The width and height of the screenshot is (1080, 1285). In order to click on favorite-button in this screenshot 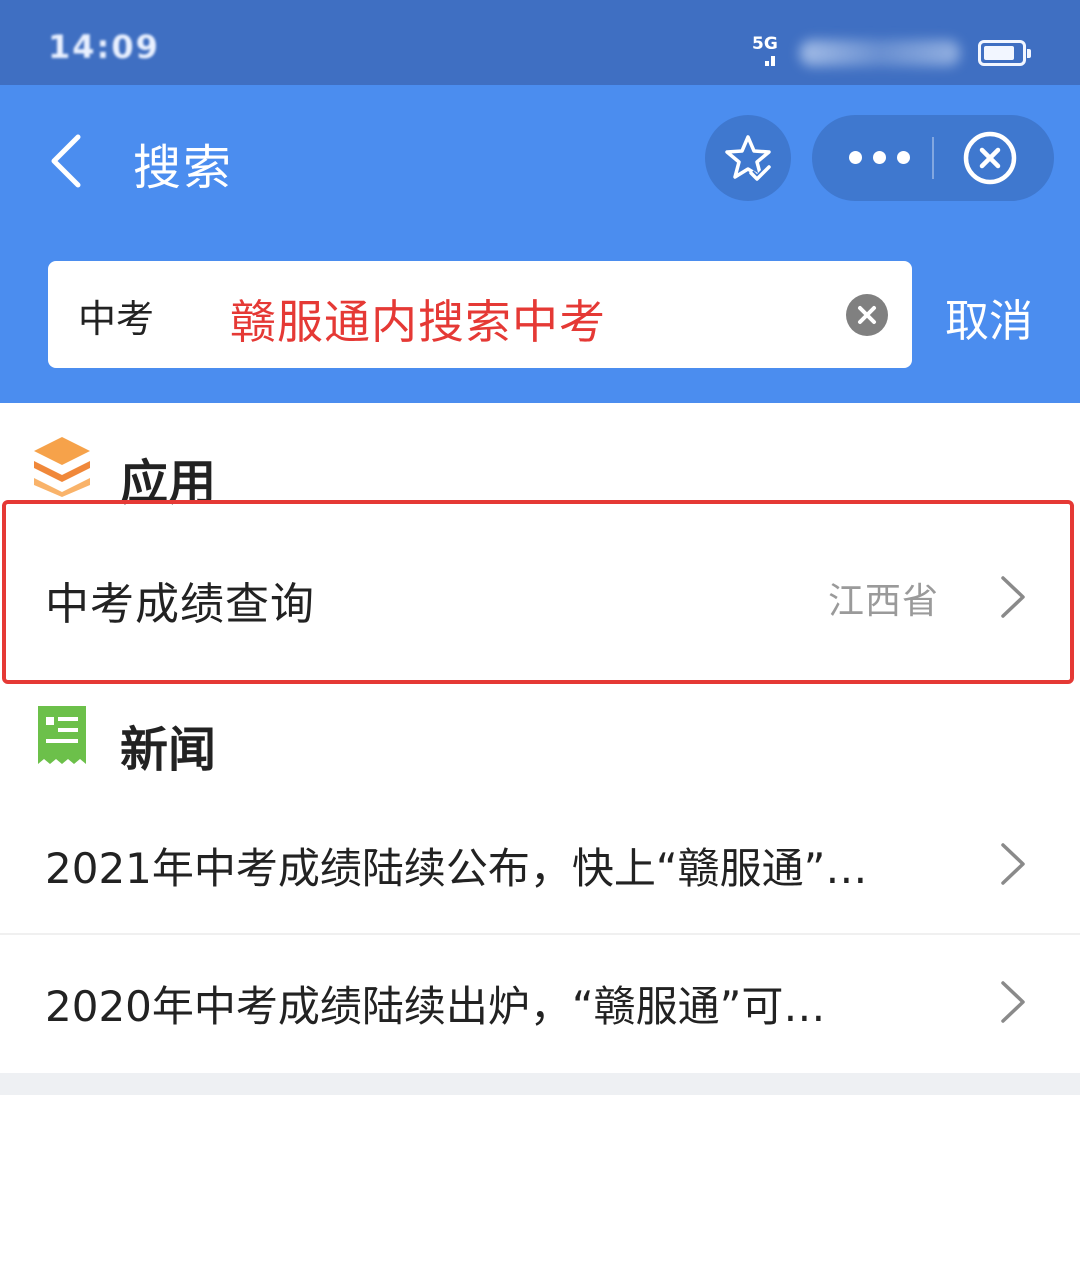, I will do `click(748, 158)`.